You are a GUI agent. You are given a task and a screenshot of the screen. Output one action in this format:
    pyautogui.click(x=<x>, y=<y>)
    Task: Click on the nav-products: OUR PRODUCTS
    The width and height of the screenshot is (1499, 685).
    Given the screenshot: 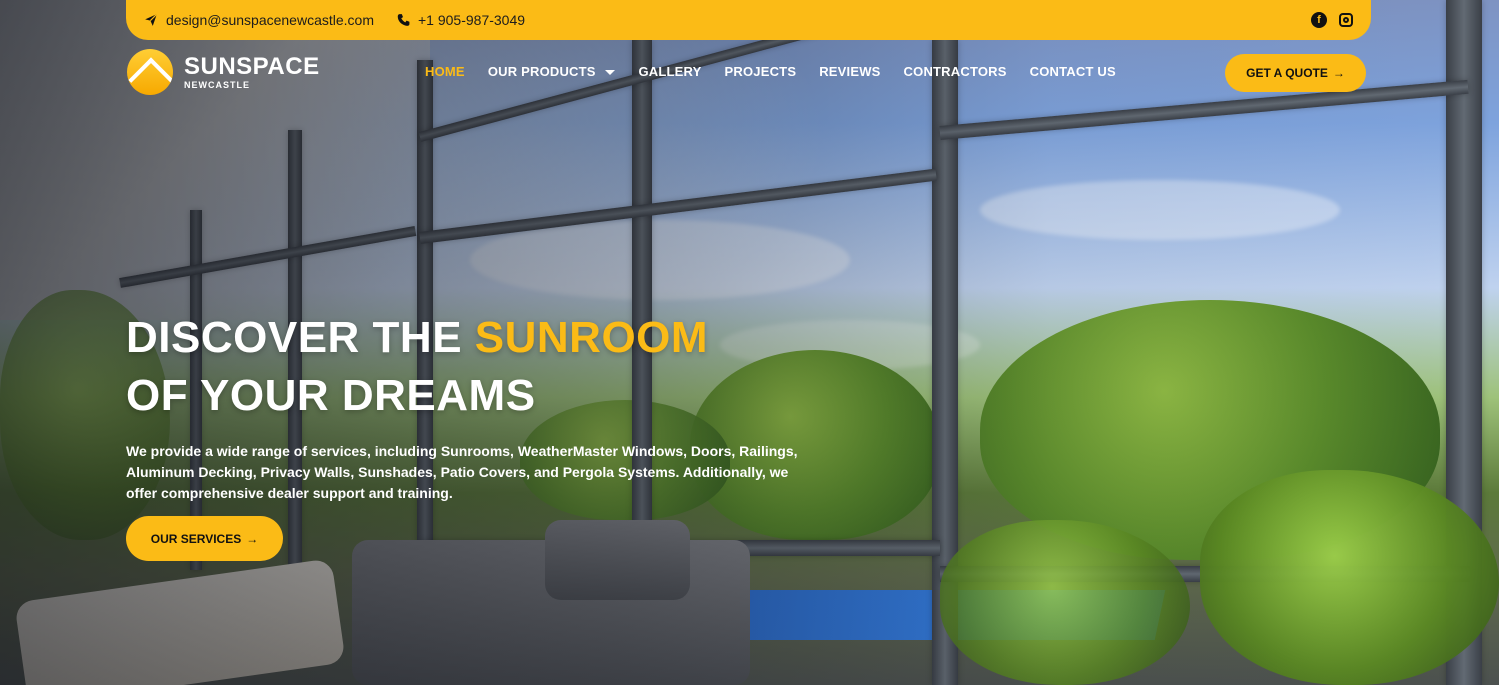 What is the action you would take?
    pyautogui.click(x=552, y=71)
    